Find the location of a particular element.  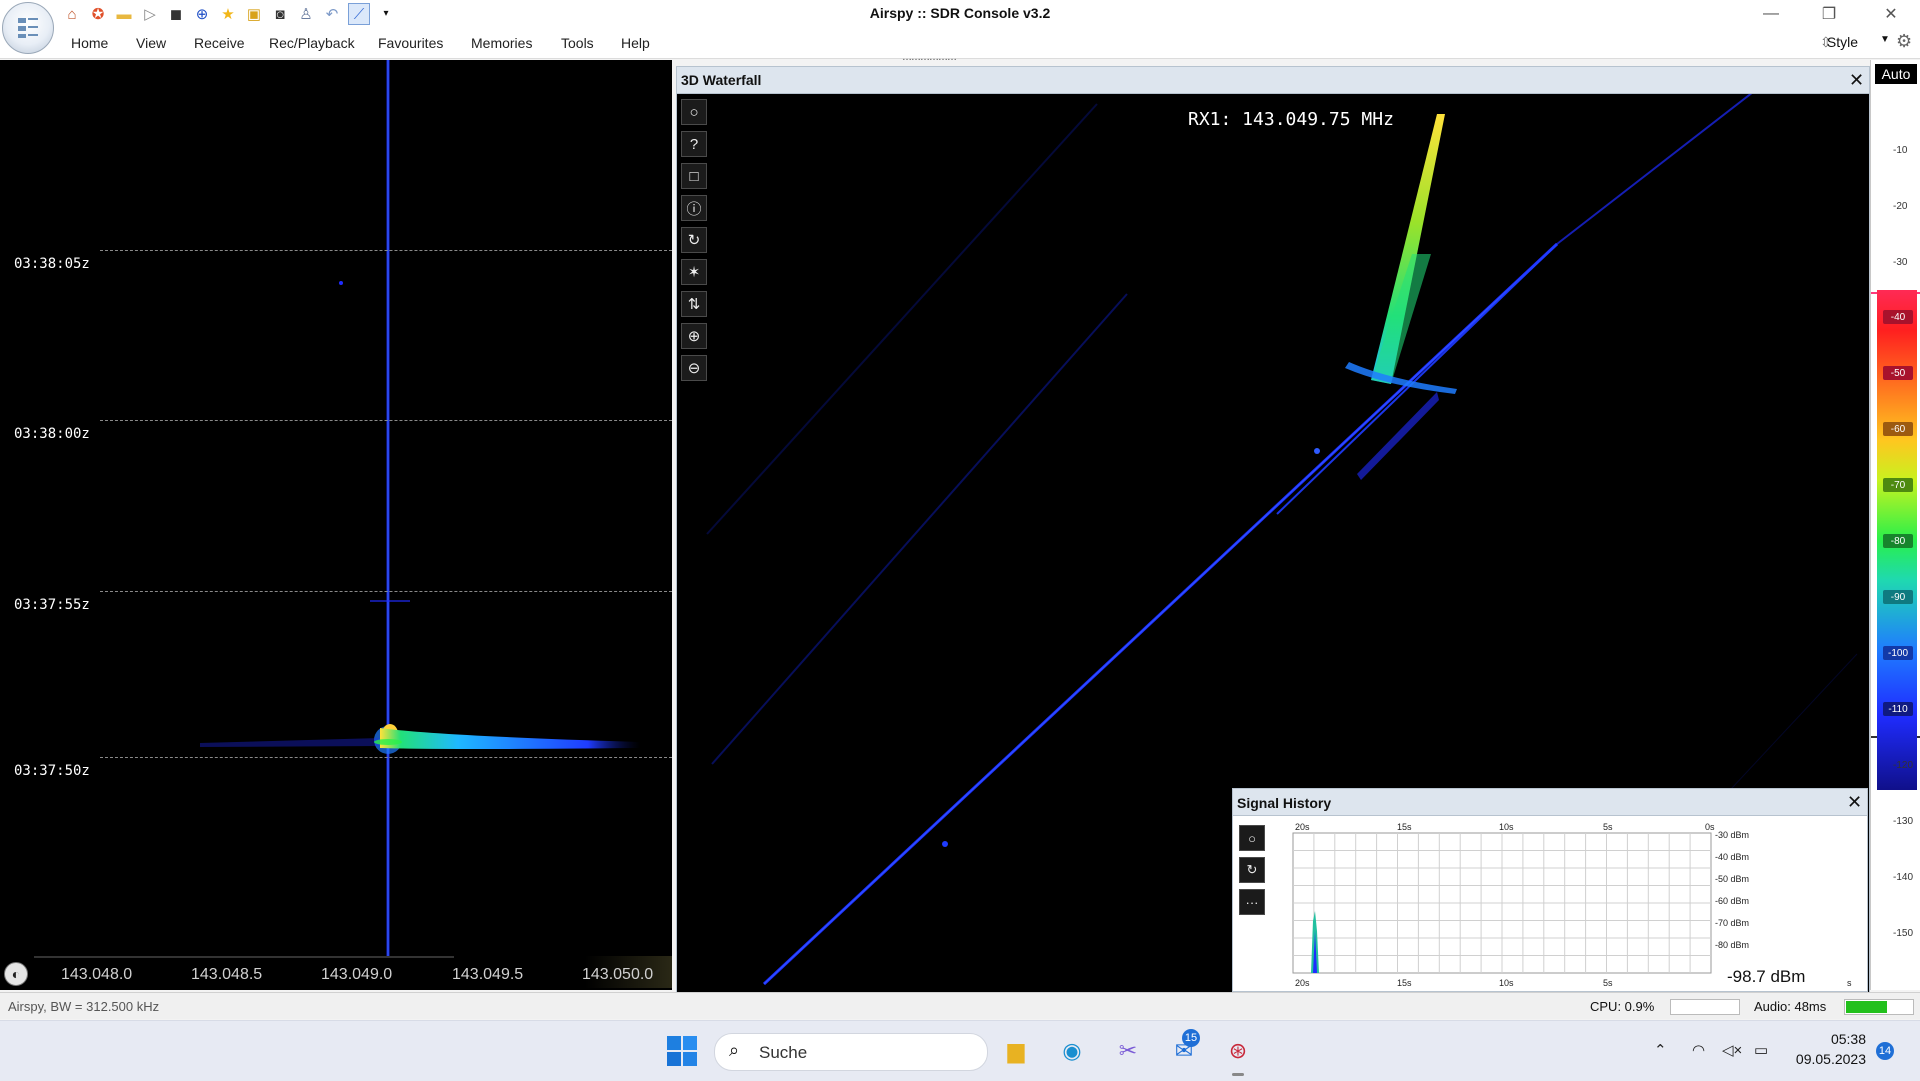

clock-time: 05:38 is located at coordinates (1830, 1039).